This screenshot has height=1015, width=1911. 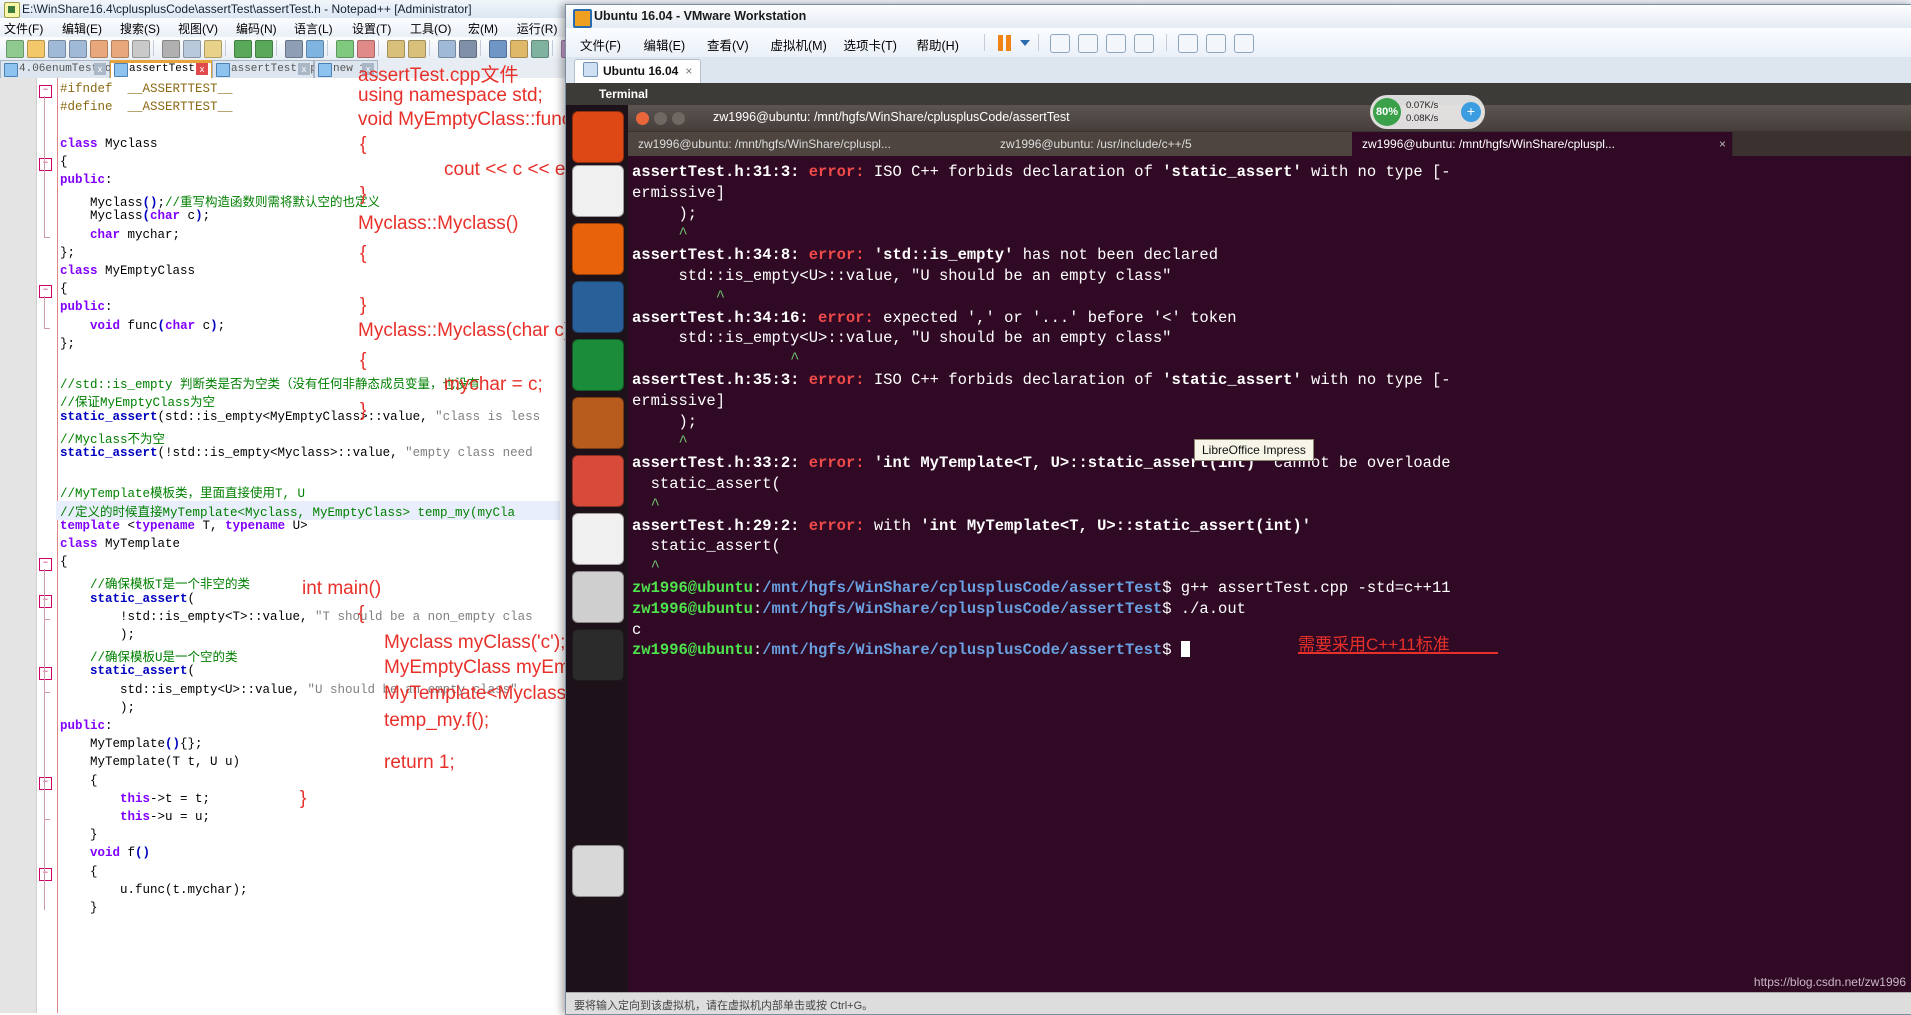 What do you see at coordinates (598, 481) in the screenshot?
I see `software-center-icon` at bounding box center [598, 481].